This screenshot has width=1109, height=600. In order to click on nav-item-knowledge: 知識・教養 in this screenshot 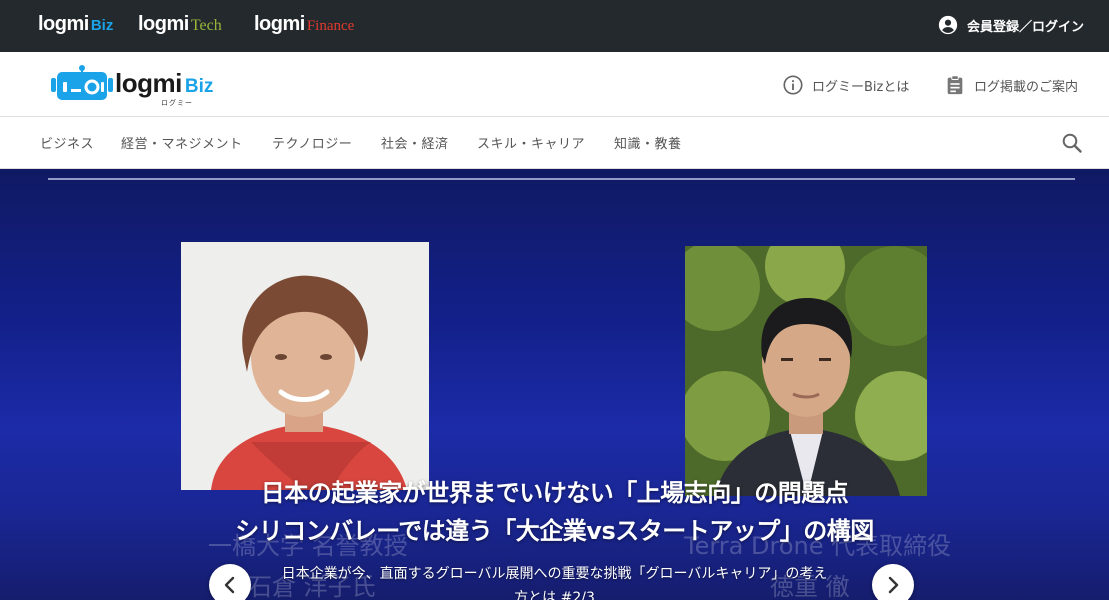, I will do `click(648, 142)`.